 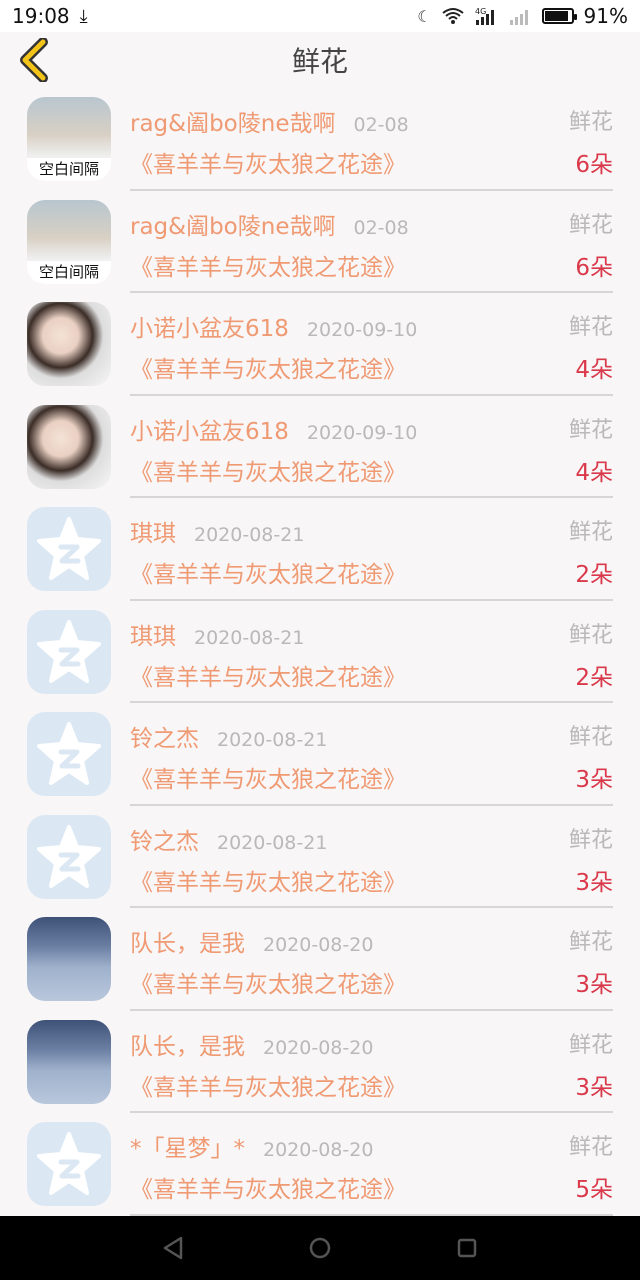 I want to click on header: 鲜花, so click(x=320, y=60).